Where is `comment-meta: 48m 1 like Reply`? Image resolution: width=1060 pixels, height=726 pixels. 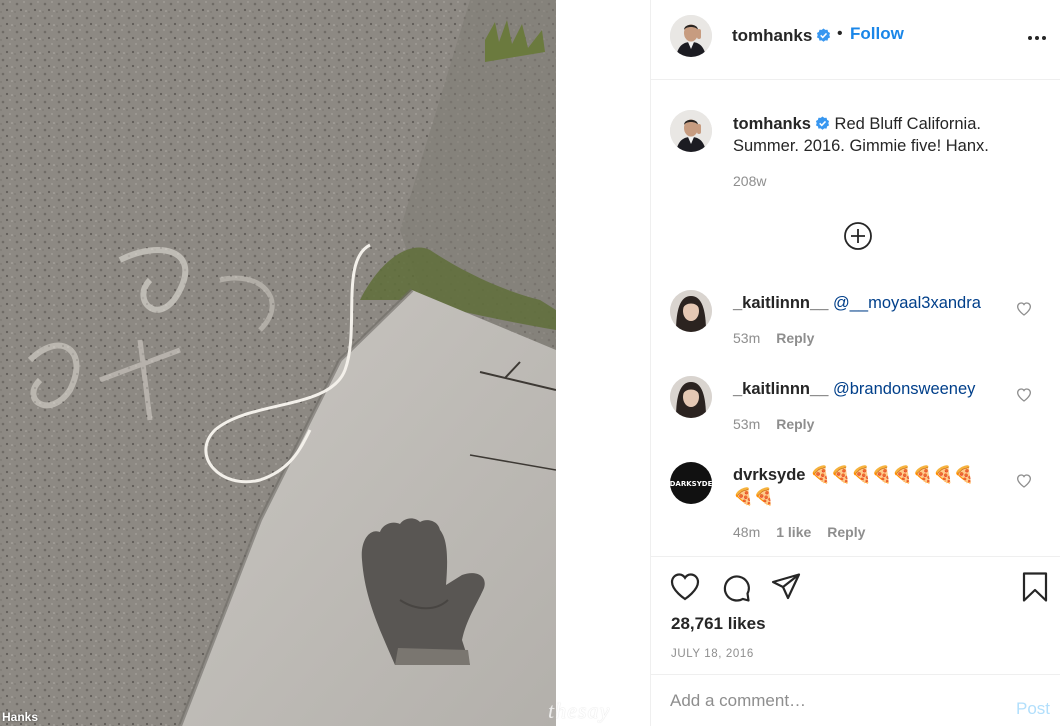 comment-meta: 48m 1 like Reply is located at coordinates (799, 532).